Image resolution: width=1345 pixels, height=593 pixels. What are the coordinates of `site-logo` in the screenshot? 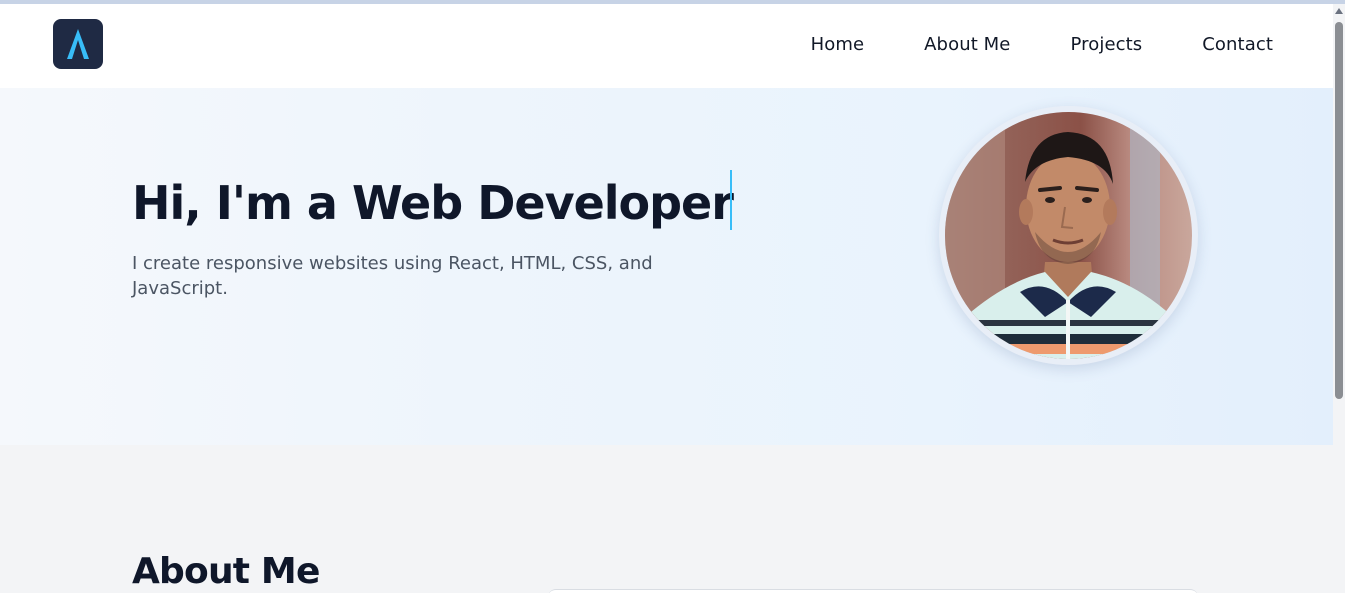 It's located at (78, 44).